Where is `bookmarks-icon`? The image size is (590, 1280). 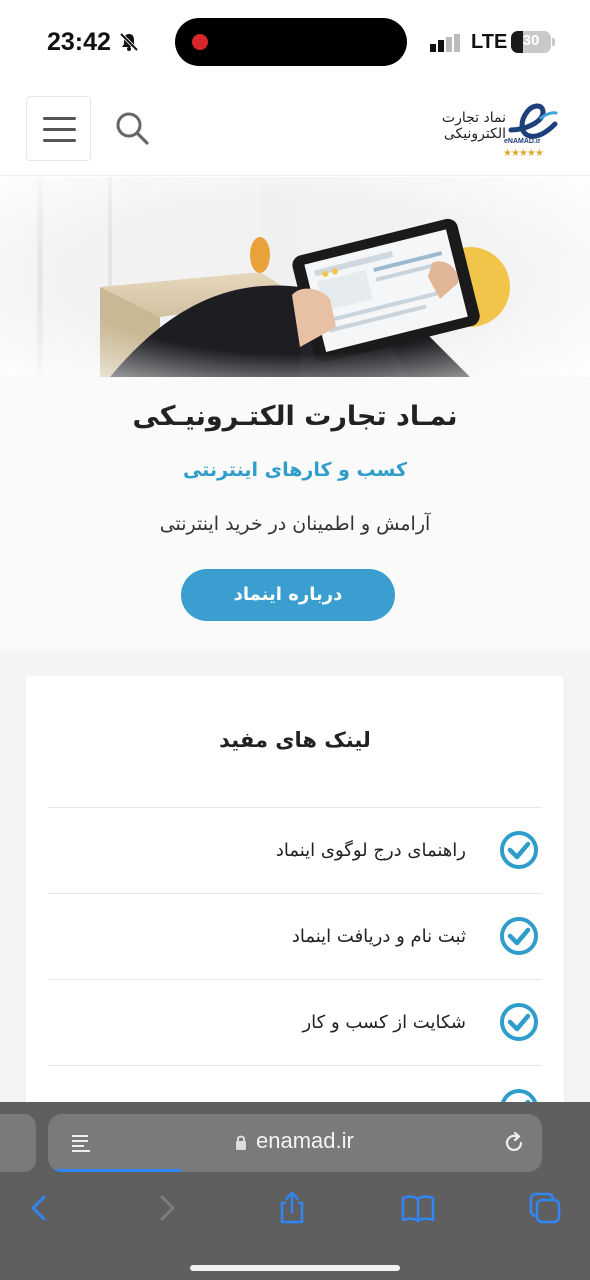 bookmarks-icon is located at coordinates (418, 1208).